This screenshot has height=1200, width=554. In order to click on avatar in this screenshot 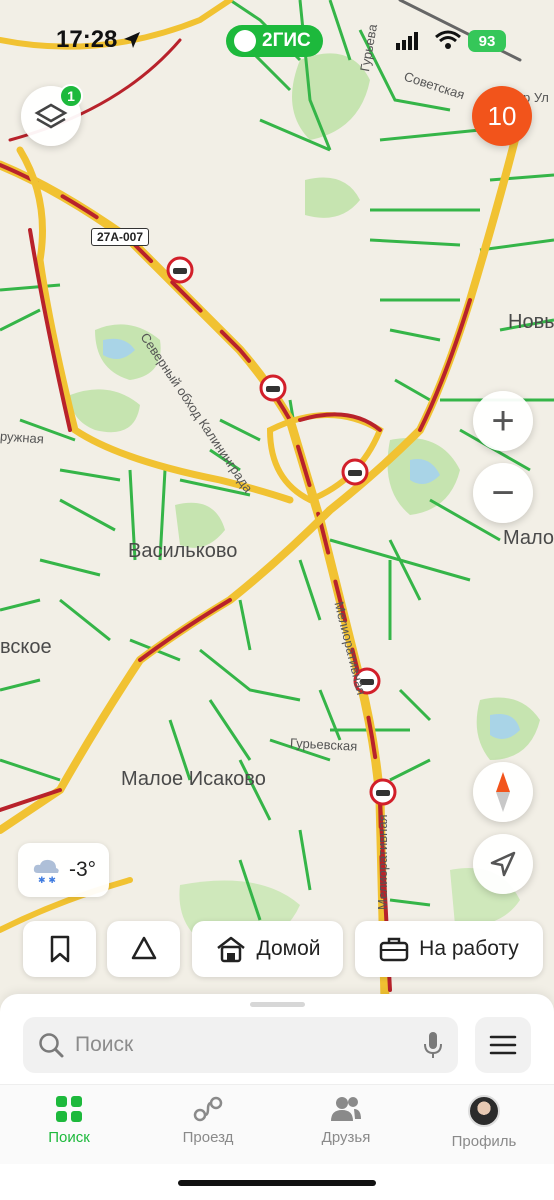, I will do `click(484, 1111)`.